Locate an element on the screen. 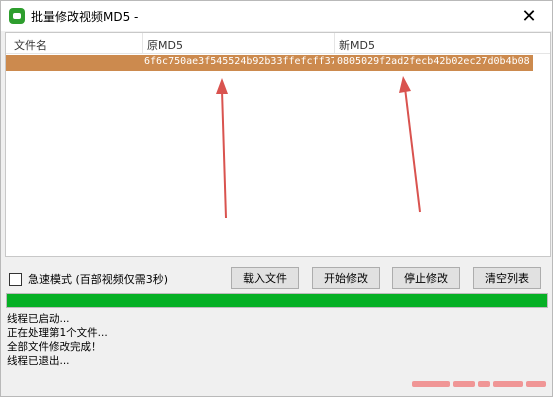 The width and height of the screenshot is (554, 398). orig-md5-cell: 6f6c750ae3f545524b92b33ffefcff37 is located at coordinates (239, 61).